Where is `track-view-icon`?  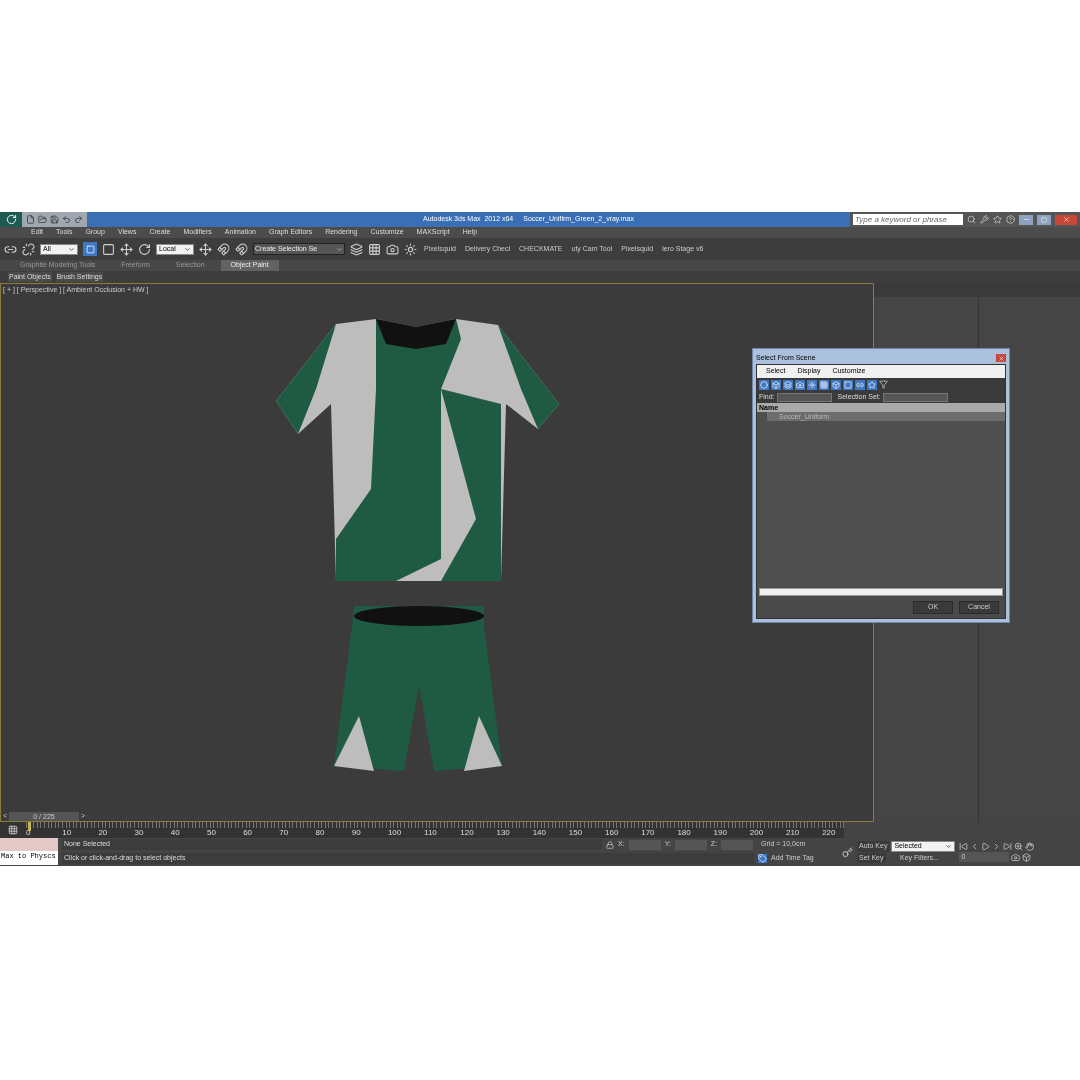 track-view-icon is located at coordinates (13, 830).